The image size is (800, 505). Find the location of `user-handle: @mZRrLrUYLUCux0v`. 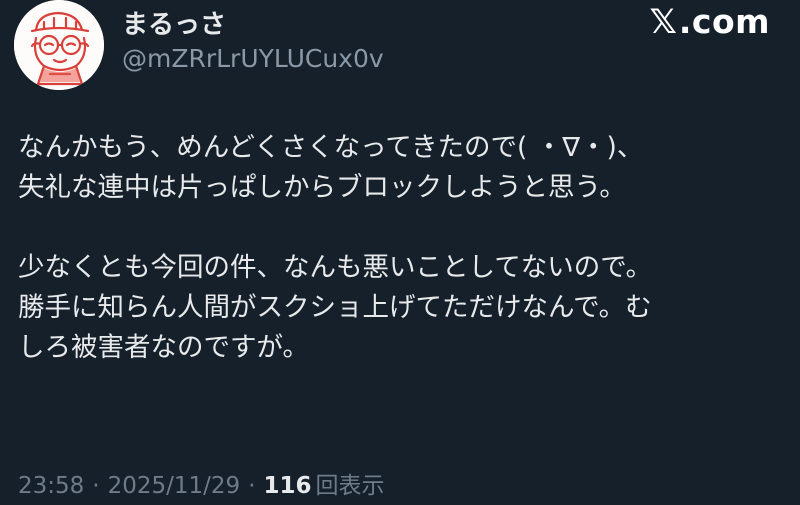

user-handle: @mZRrLrUYLUCux0v is located at coordinates (253, 58).